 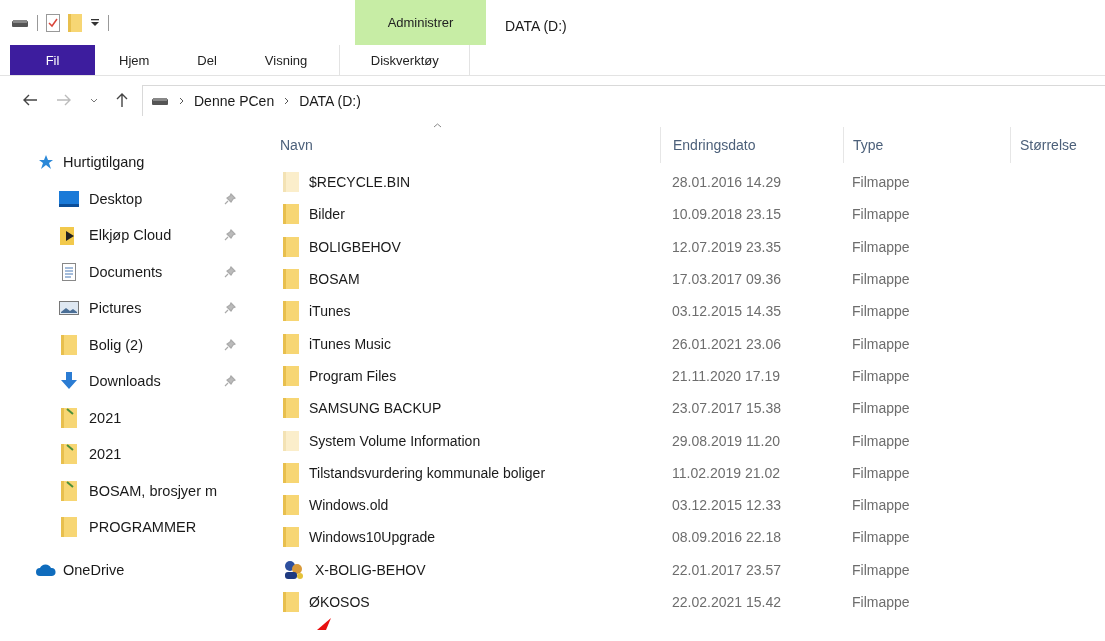 What do you see at coordinates (127, 569) in the screenshot?
I see `sidebar-item: OneDrive` at bounding box center [127, 569].